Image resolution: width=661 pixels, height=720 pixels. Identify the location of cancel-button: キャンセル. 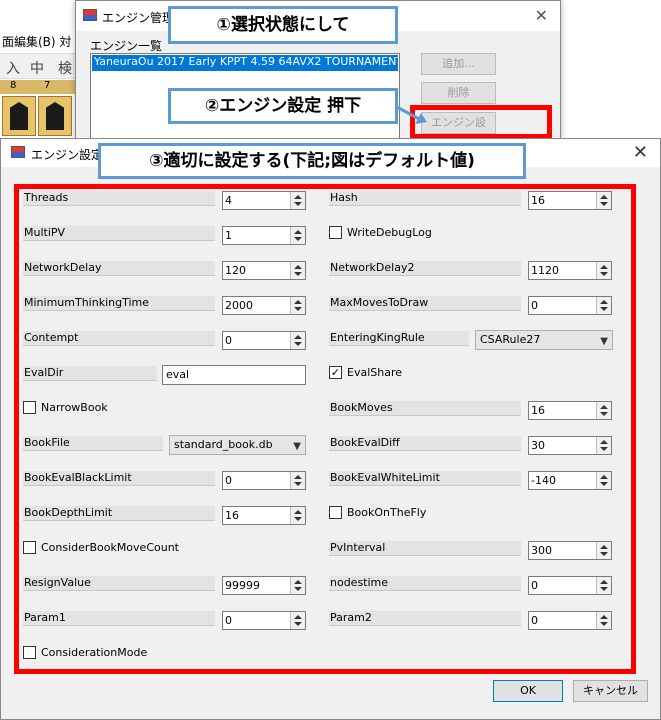
(610, 691).